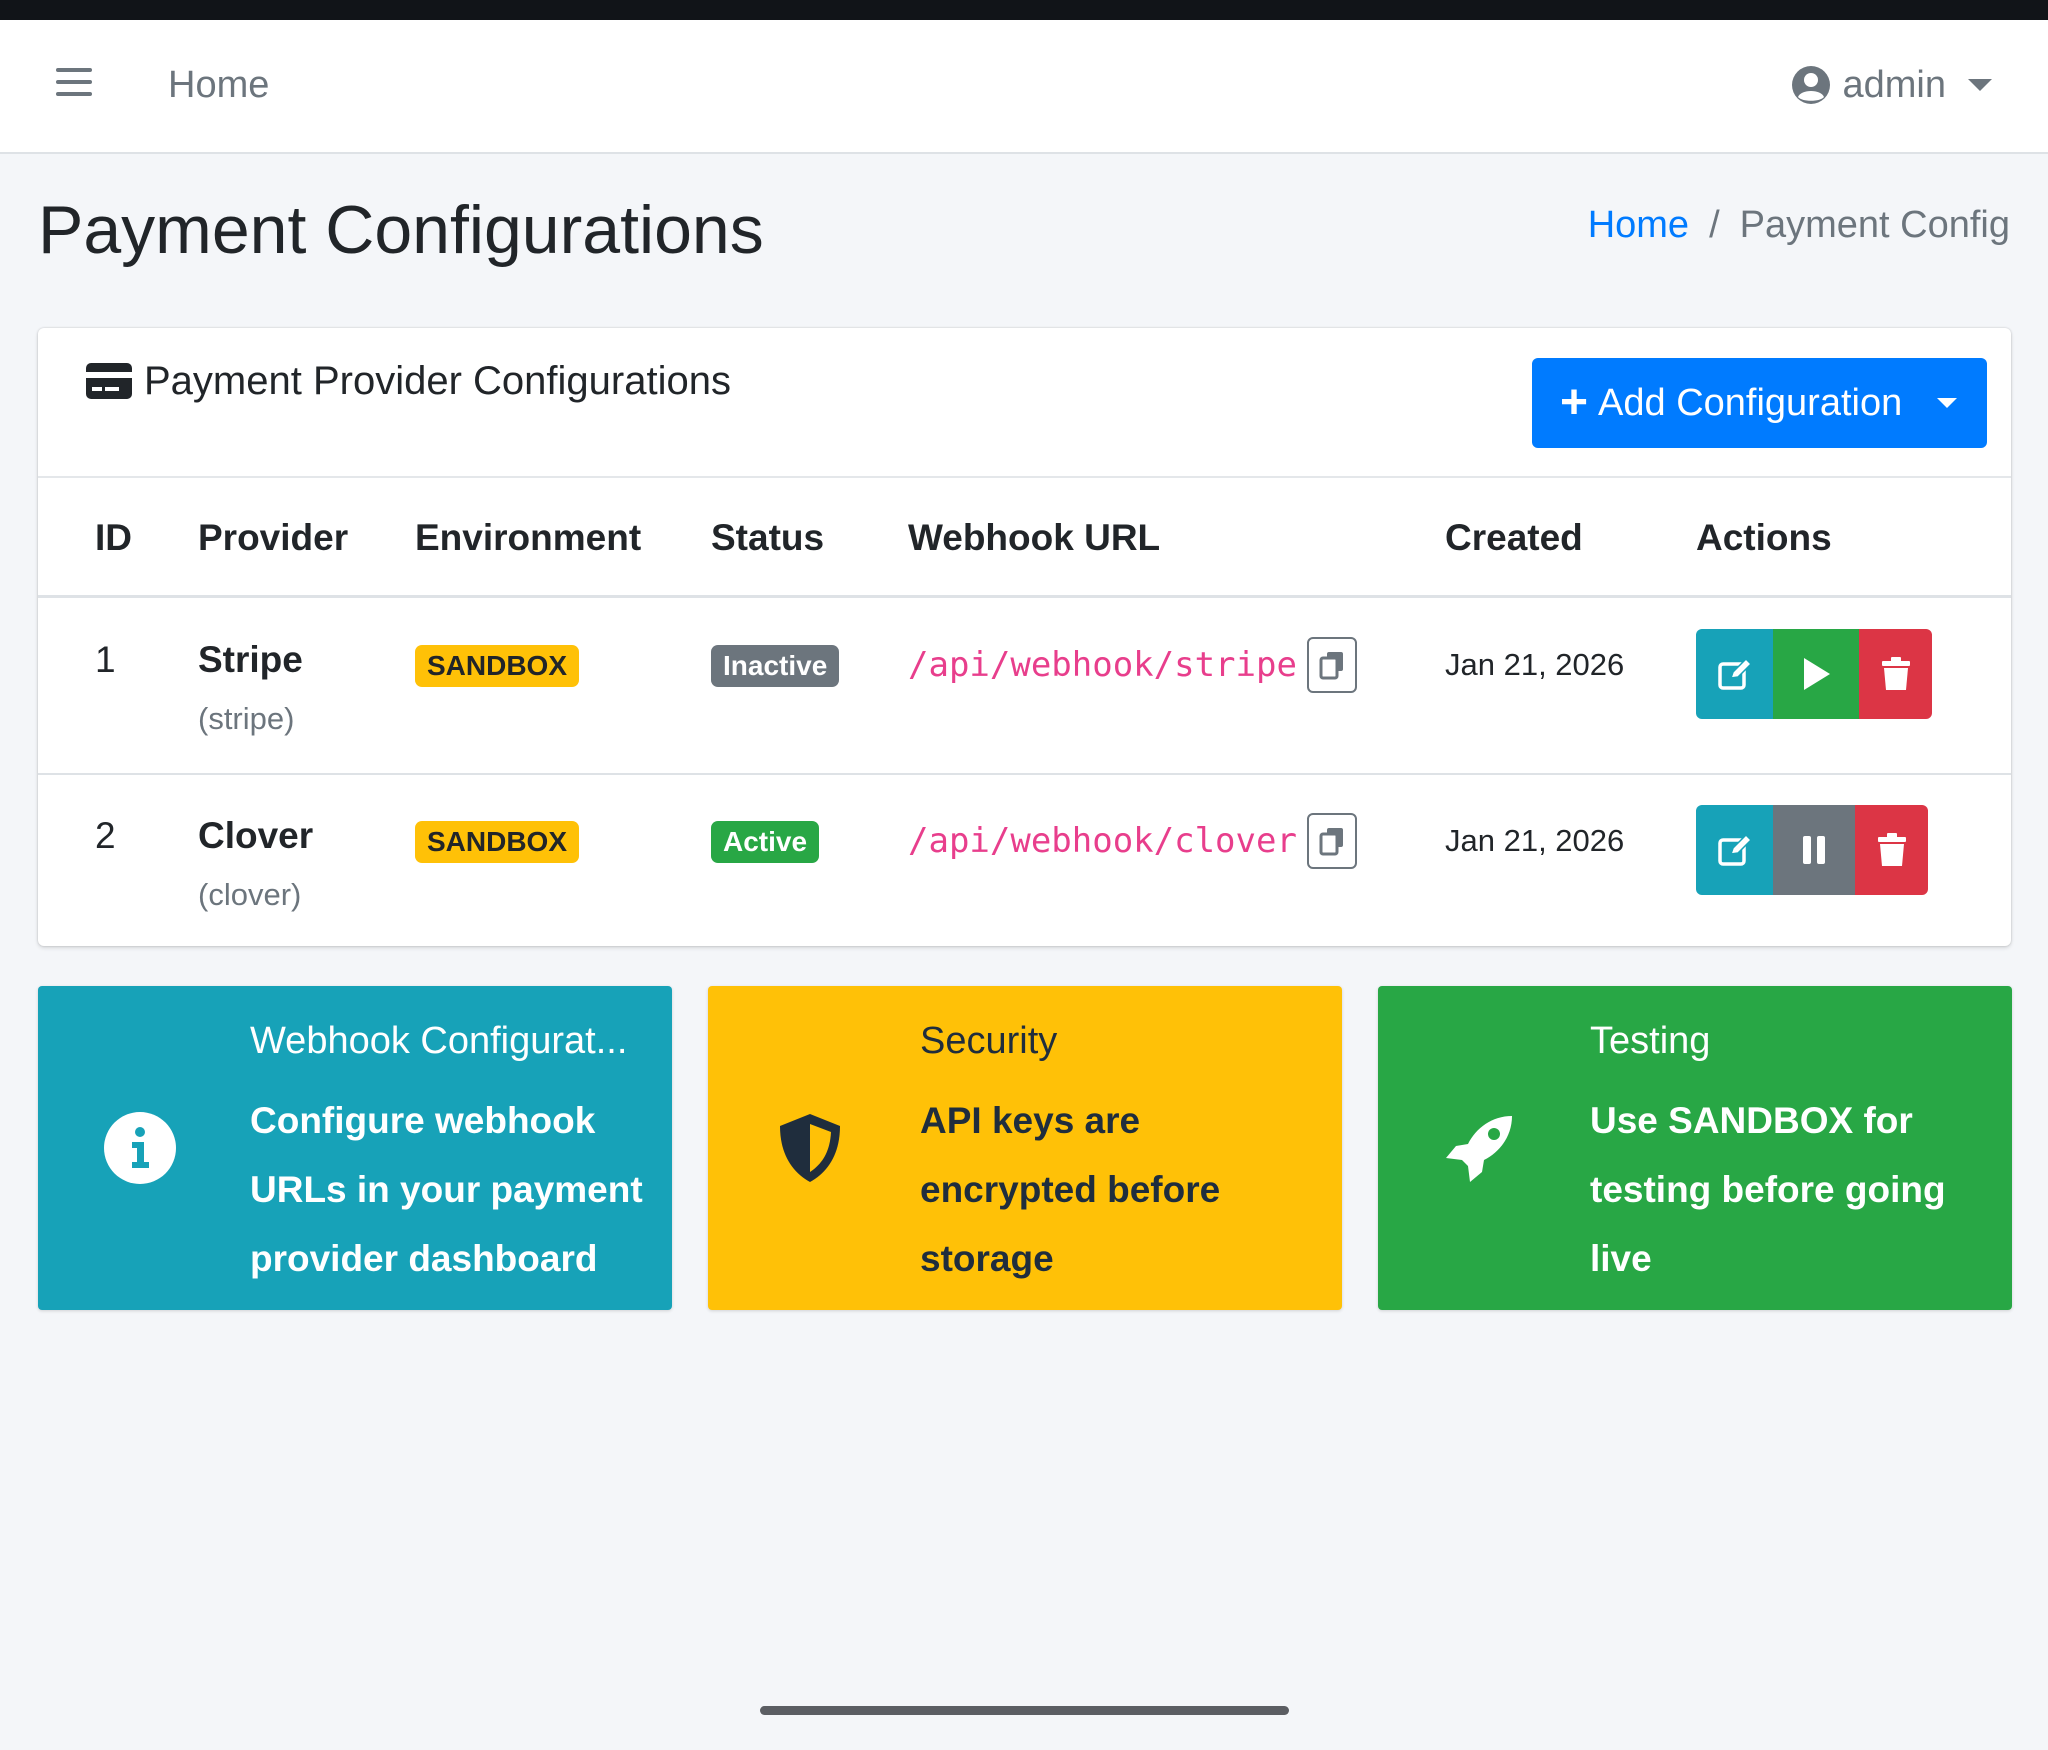  Describe the element at coordinates (1102, 841) in the screenshot. I see `webhook-url: /api/webhook/clover` at that location.